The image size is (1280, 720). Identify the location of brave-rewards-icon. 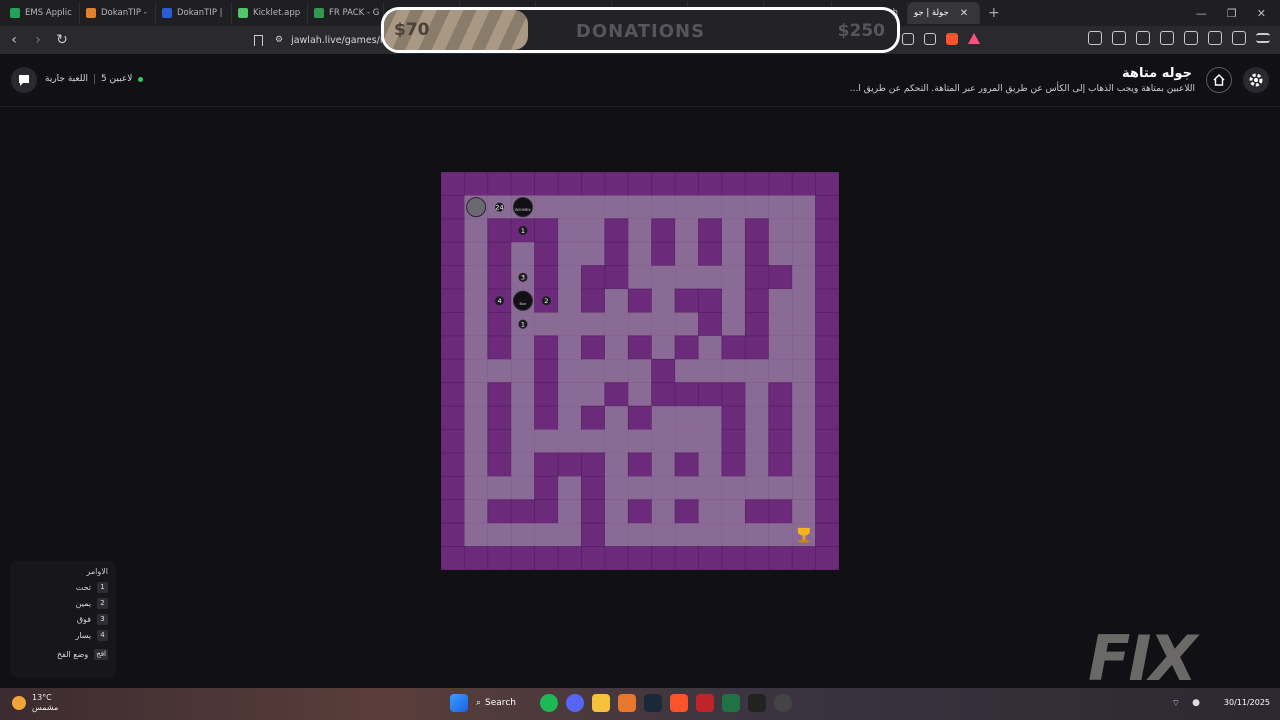
(974, 38).